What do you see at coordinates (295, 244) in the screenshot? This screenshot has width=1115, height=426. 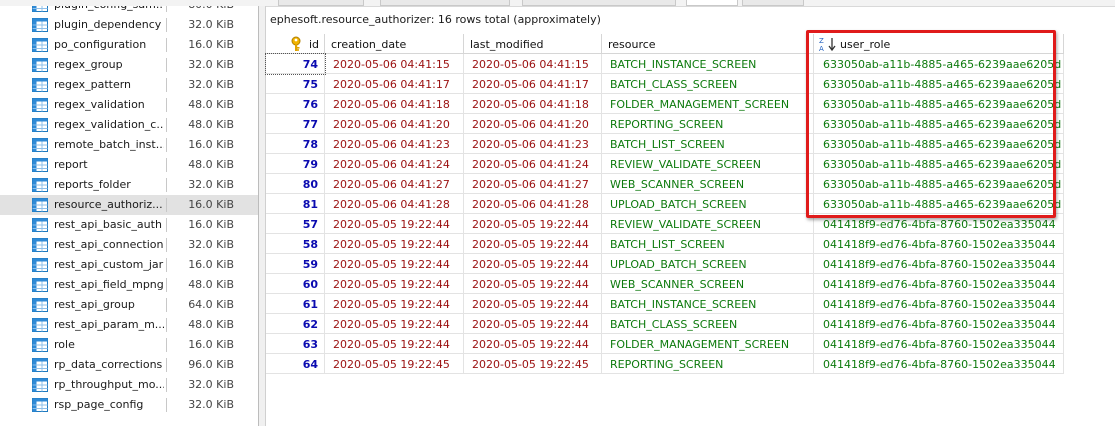 I see `cell-id: 58` at bounding box center [295, 244].